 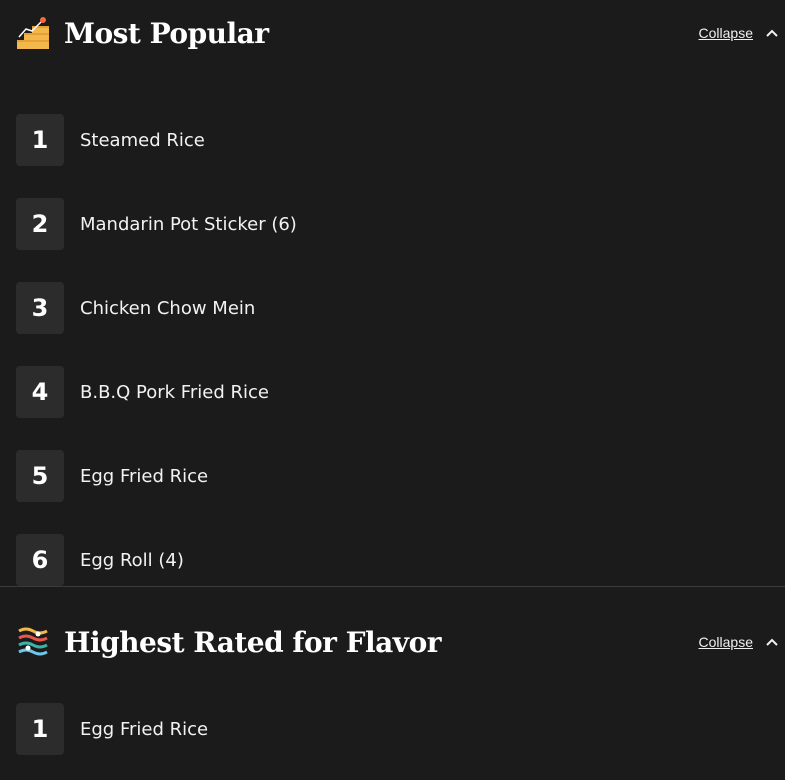 What do you see at coordinates (132, 560) in the screenshot?
I see `item-name: Egg Roll (4)` at bounding box center [132, 560].